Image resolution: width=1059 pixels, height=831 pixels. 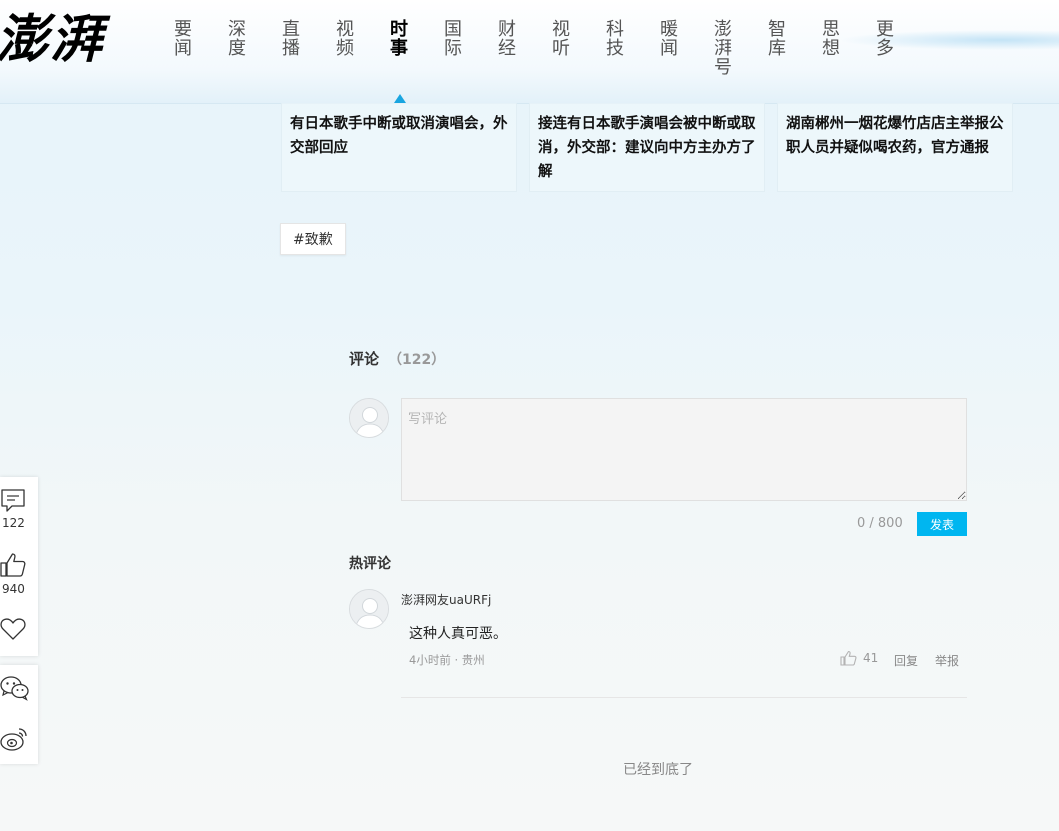 What do you see at coordinates (13, 739) in the screenshot?
I see `weibo-icon` at bounding box center [13, 739].